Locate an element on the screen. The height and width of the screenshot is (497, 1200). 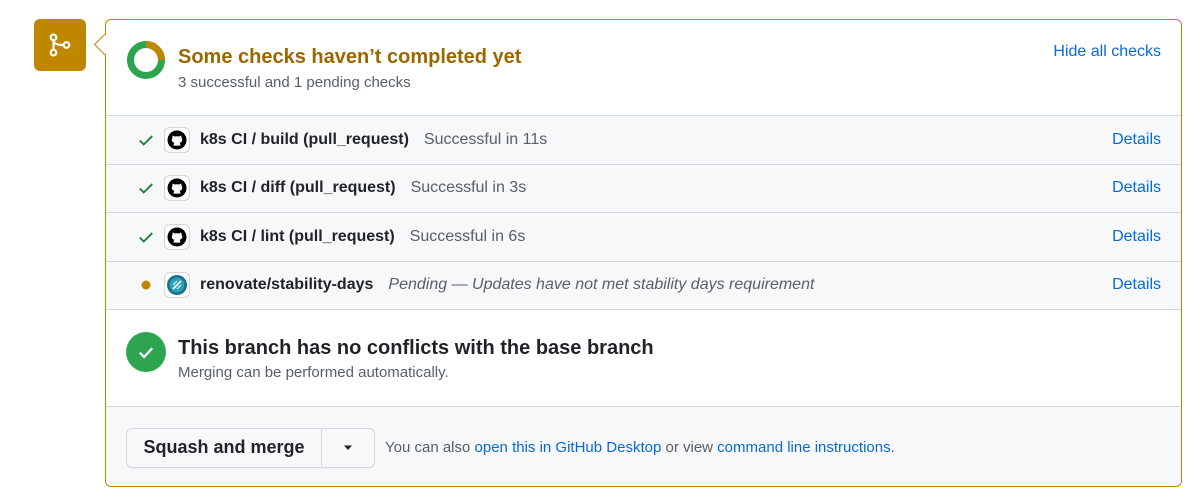
command-line-instructions-link: command line instructions is located at coordinates (803, 447).